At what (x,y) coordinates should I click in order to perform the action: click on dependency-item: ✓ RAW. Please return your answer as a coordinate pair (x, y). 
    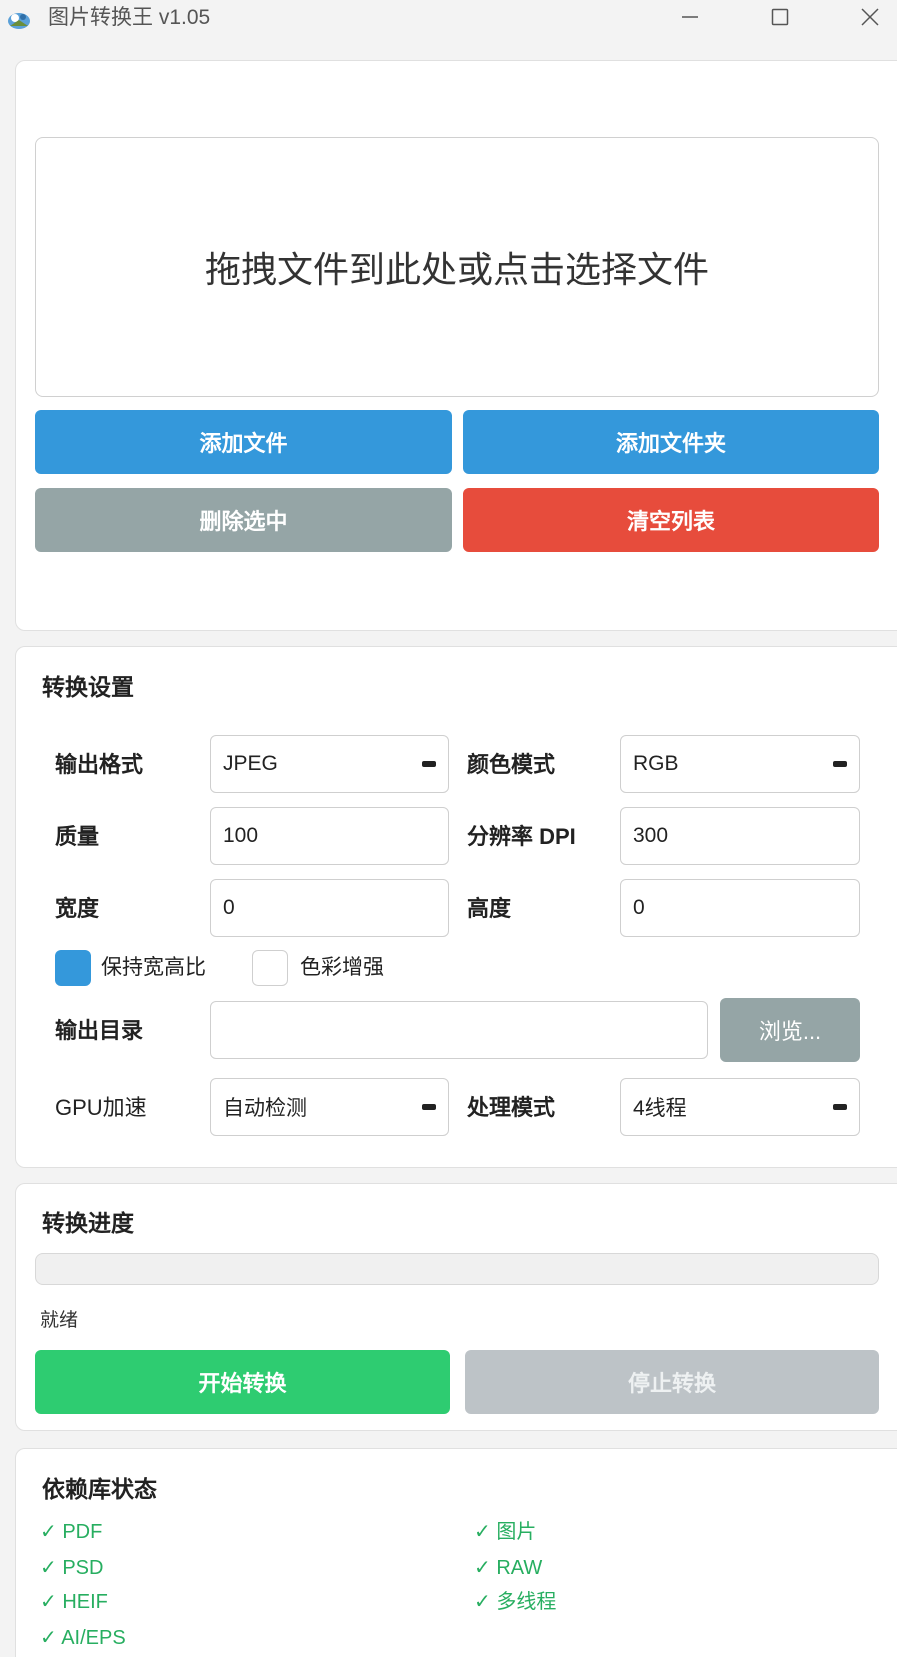
    Looking at the image, I should click on (508, 1568).